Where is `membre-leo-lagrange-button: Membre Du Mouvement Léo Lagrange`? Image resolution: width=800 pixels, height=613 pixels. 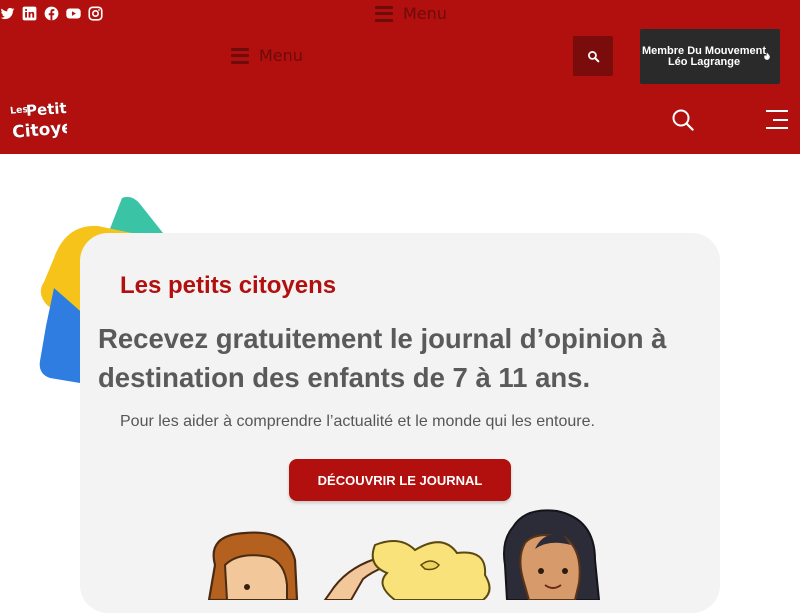
membre-leo-lagrange-button: Membre Du Mouvement Léo Lagrange is located at coordinates (710, 56).